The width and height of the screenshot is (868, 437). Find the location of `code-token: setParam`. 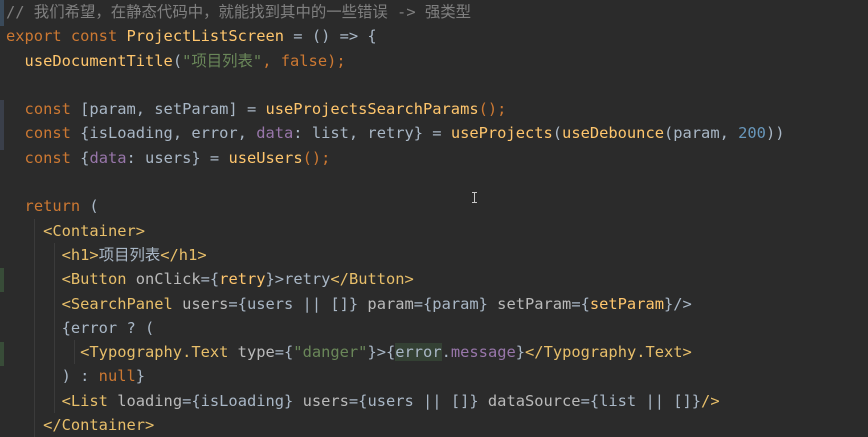

code-token: setParam is located at coordinates (626, 303).